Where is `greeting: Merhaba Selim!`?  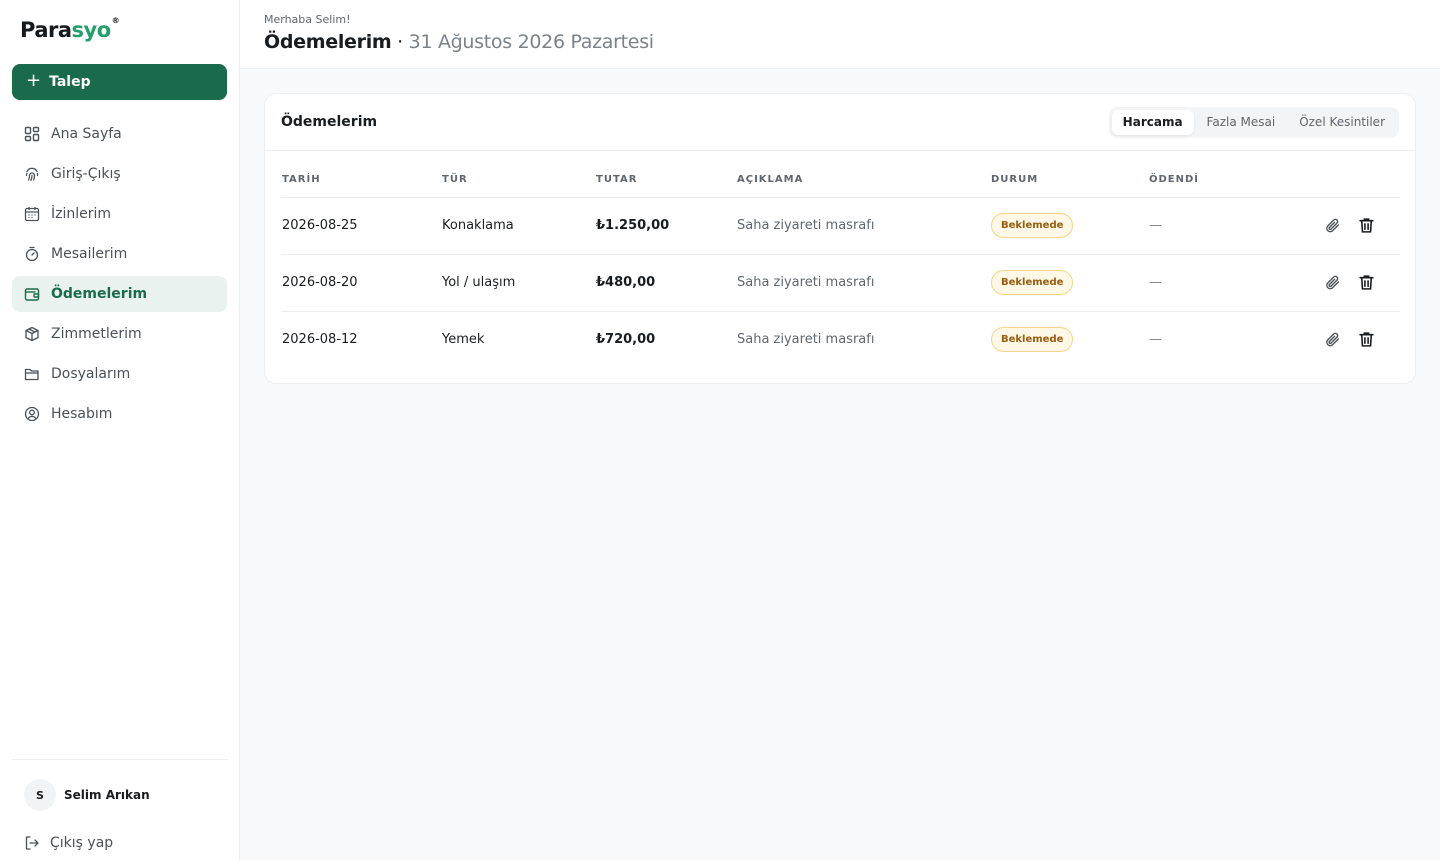 greeting: Merhaba Selim! is located at coordinates (307, 19).